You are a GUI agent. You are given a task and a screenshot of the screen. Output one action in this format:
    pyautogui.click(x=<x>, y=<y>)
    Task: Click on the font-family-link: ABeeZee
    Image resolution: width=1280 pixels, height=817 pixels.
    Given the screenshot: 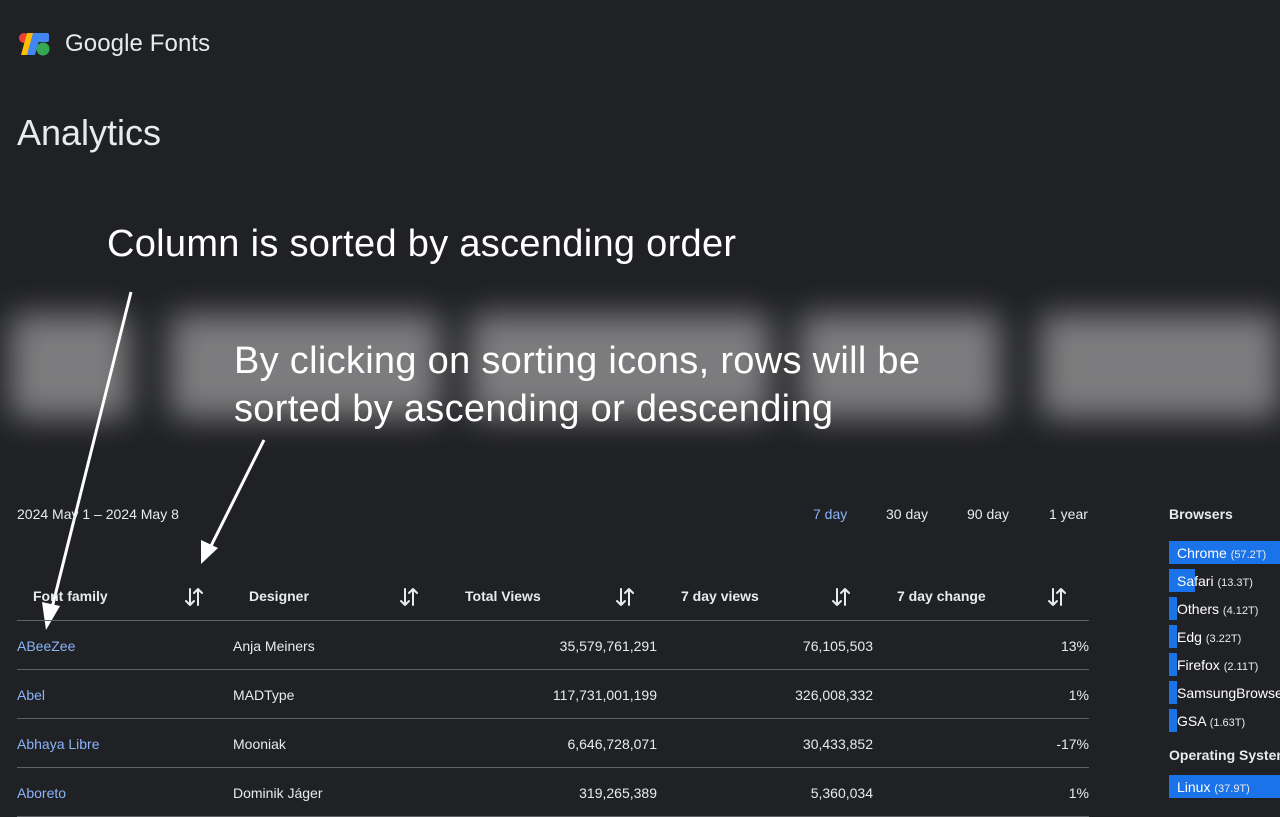 What is the action you would take?
    pyautogui.click(x=46, y=646)
    